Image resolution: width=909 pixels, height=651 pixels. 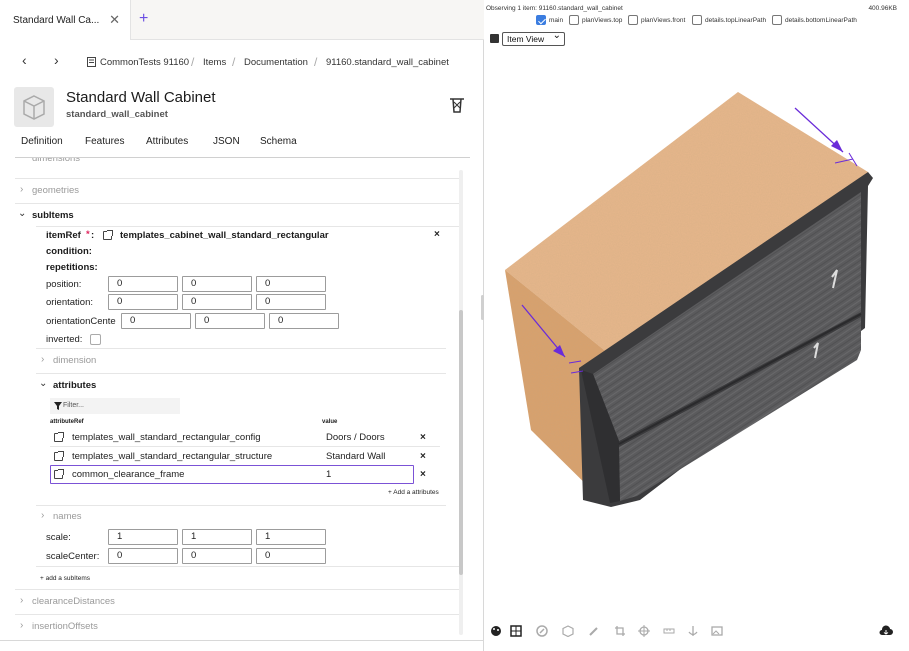 I want to click on project-icon, so click(x=91, y=62).